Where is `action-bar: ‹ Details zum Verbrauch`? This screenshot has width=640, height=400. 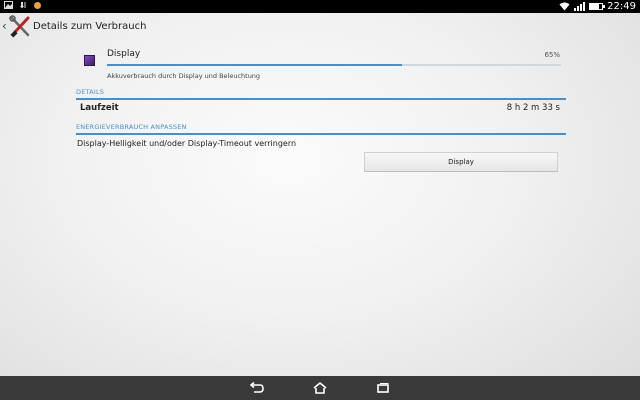 action-bar: ‹ Details zum Verbrauch is located at coordinates (320, 27).